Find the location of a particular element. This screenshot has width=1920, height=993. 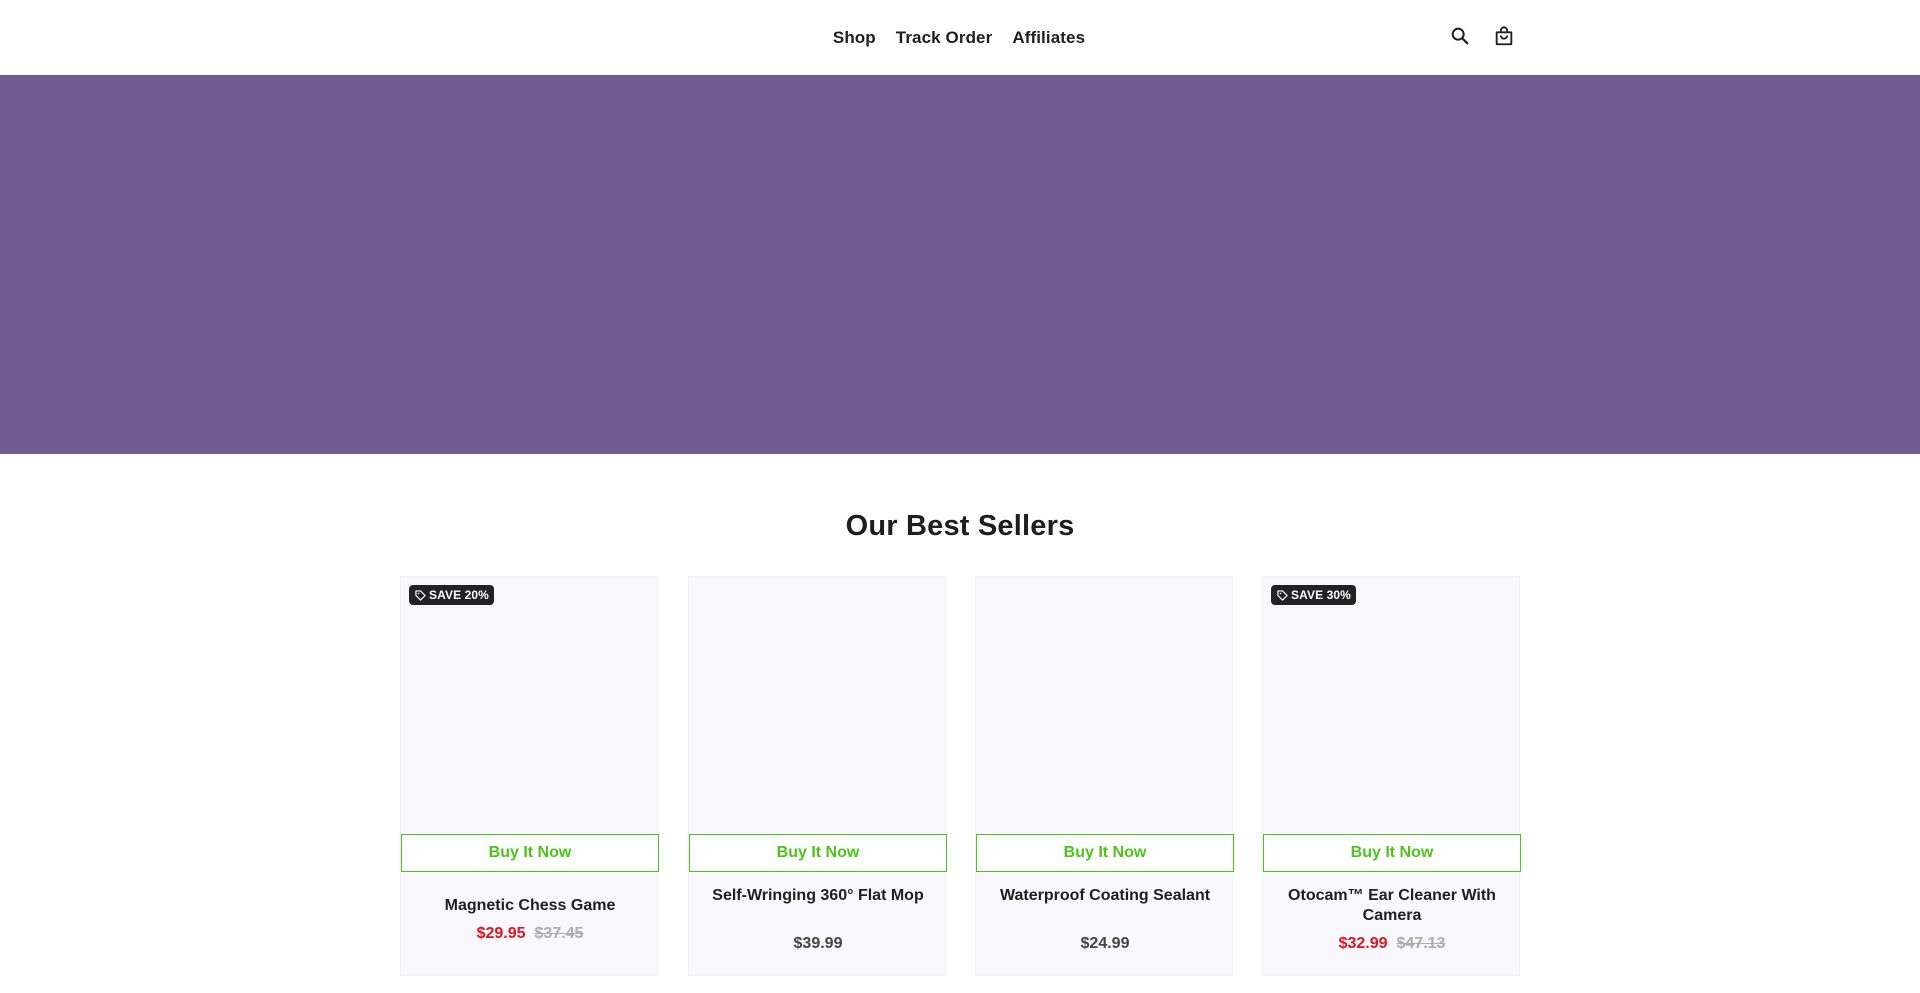

product-price: $24.99 is located at coordinates (1105, 944).